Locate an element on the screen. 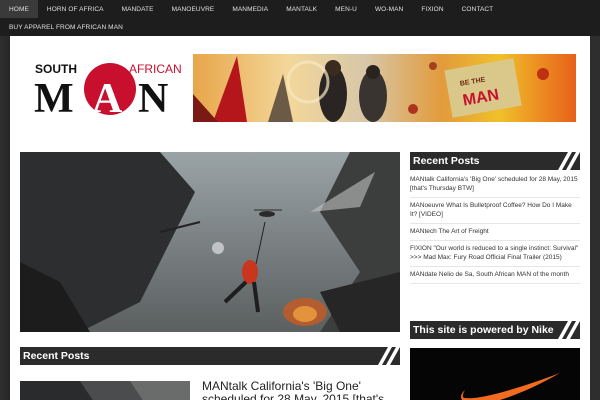 The image size is (600, 400). post-thumbnail is located at coordinates (105, 390).